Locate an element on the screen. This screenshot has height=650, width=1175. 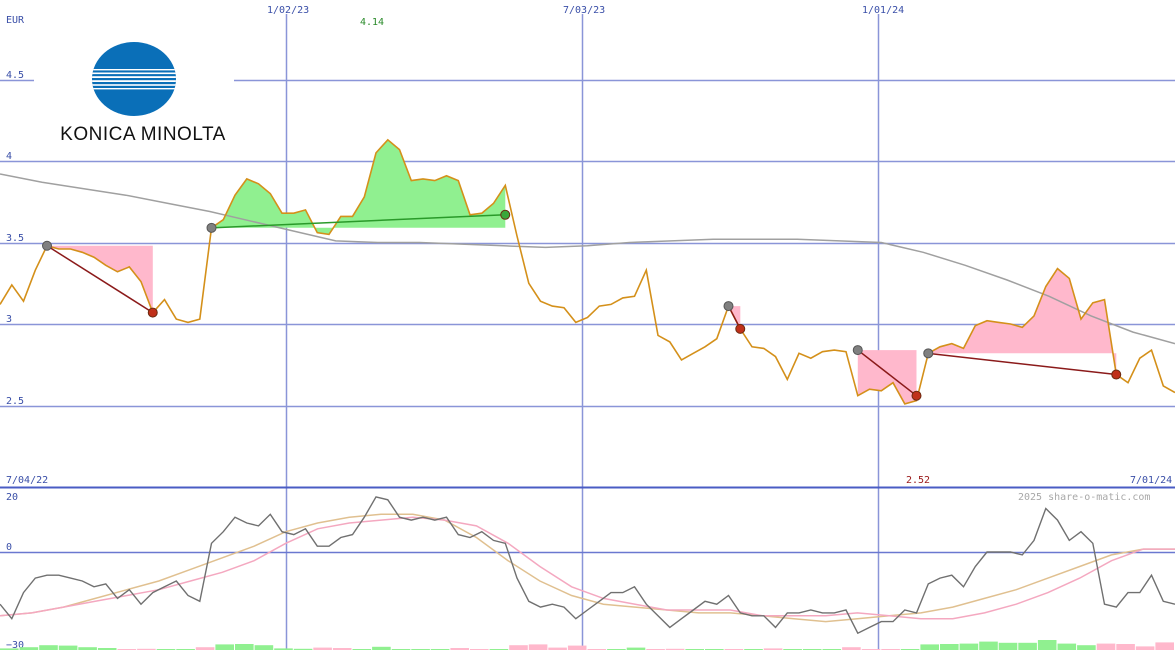
high-value-label: 4.14 is located at coordinates (372, 22).